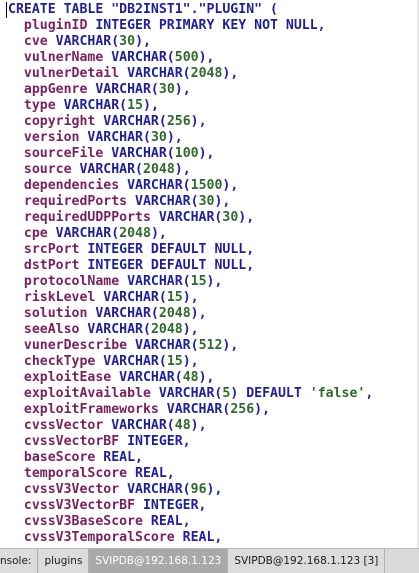 Image resolution: width=419 pixels, height=573 pixels. Describe the element at coordinates (64, 377) in the screenshot. I see `code-token: exploitEase` at that location.